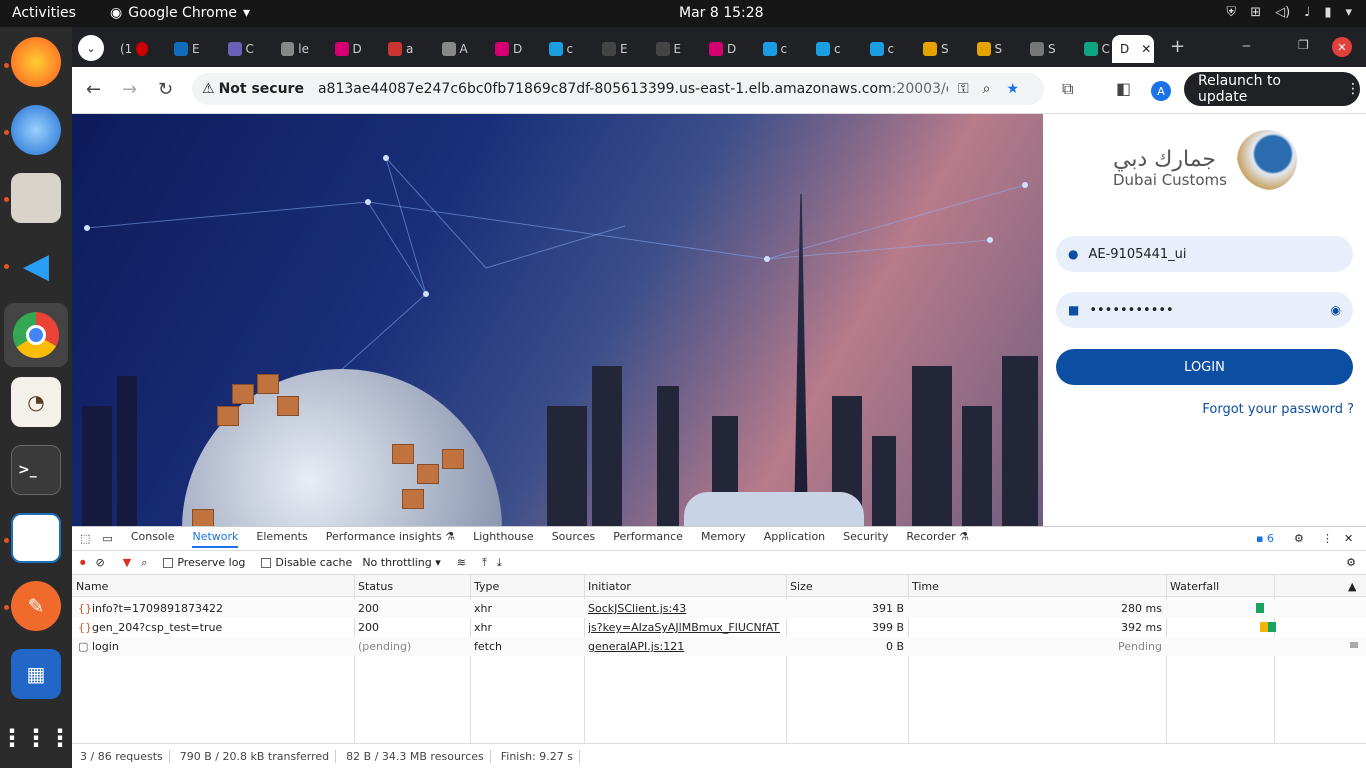  I want to click on more-menu-icon: ⋮, so click(1353, 89).